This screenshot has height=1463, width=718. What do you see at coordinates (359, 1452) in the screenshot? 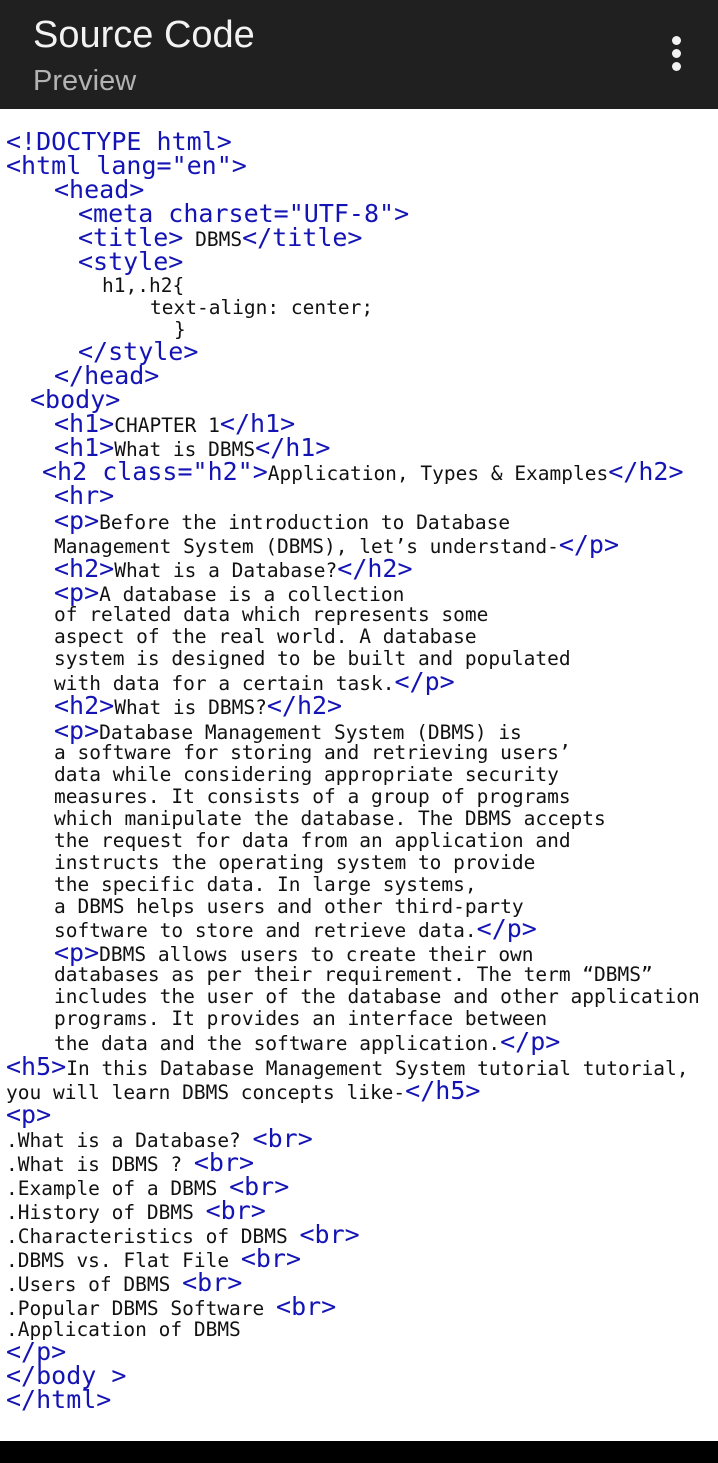
I see `system-navigation-bar` at bounding box center [359, 1452].